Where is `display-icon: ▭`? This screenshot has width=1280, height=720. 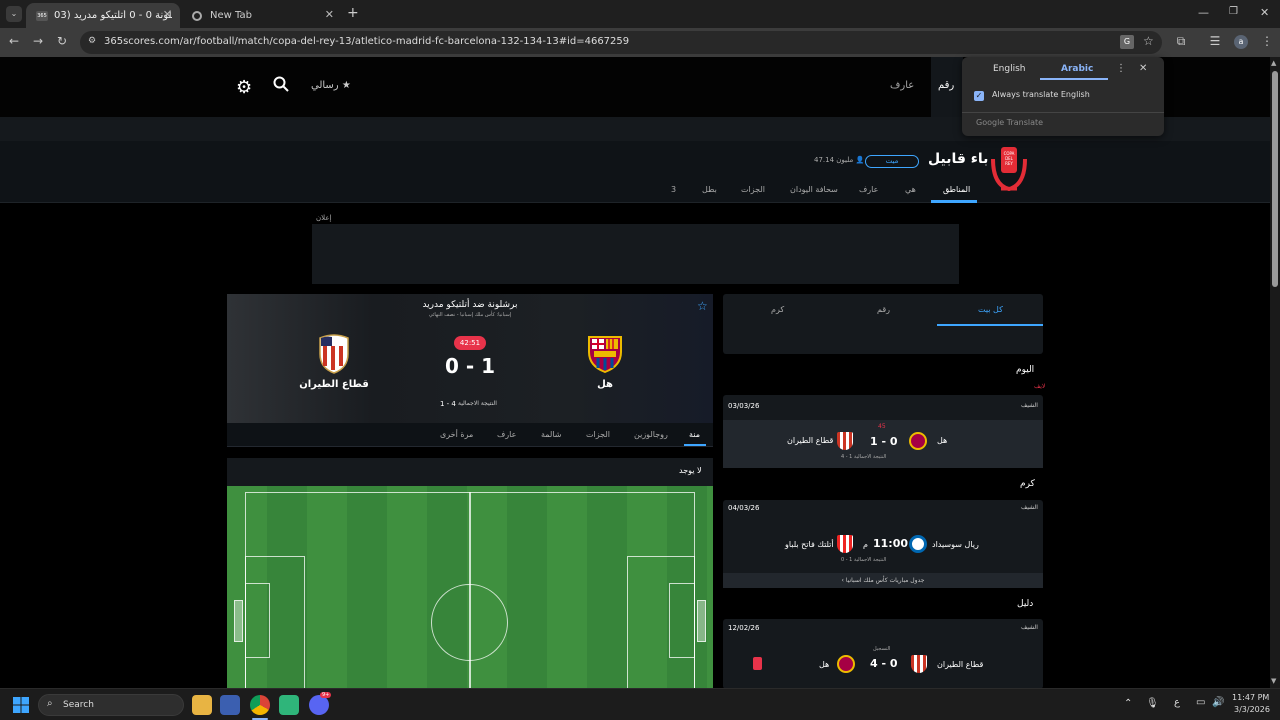
display-icon: ▭ is located at coordinates (1200, 702).